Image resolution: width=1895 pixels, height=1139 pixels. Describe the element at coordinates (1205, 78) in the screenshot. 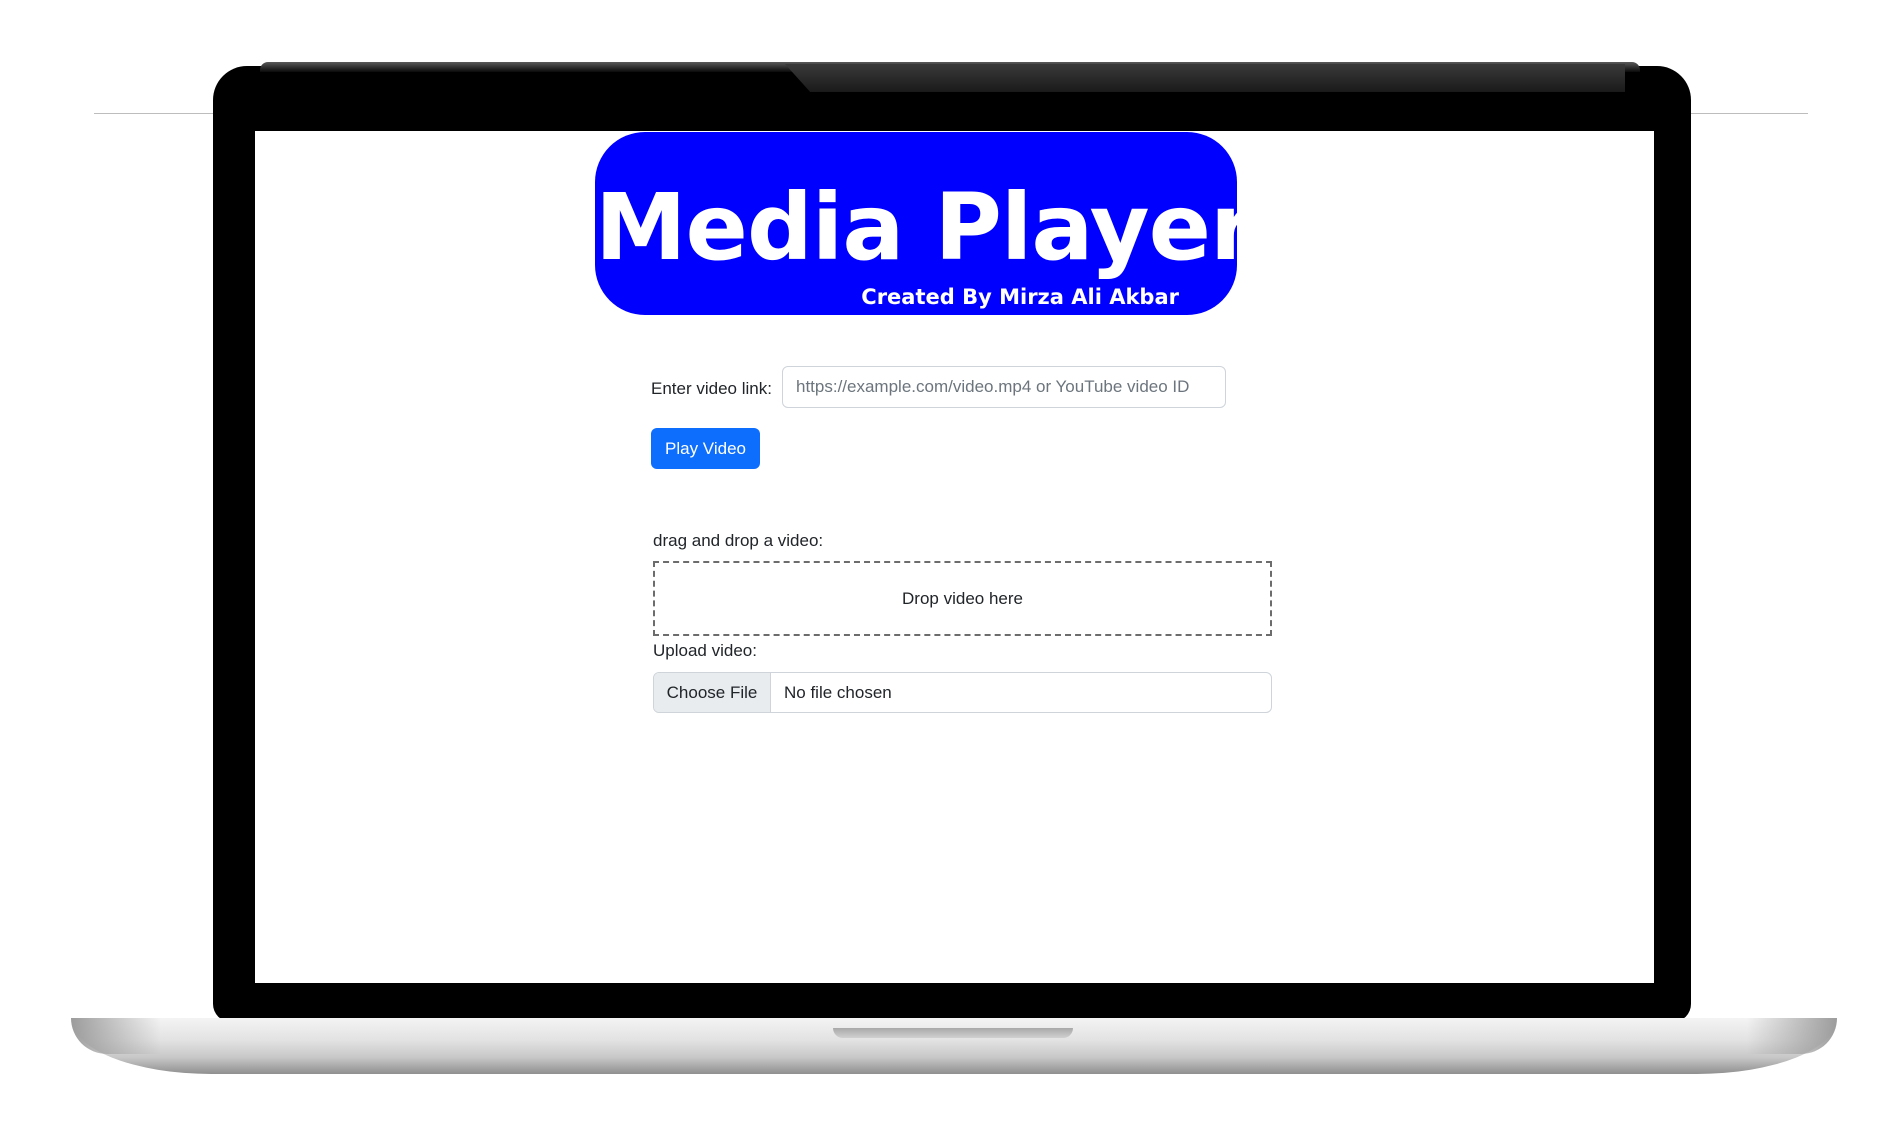

I see `lid-reflection` at that location.